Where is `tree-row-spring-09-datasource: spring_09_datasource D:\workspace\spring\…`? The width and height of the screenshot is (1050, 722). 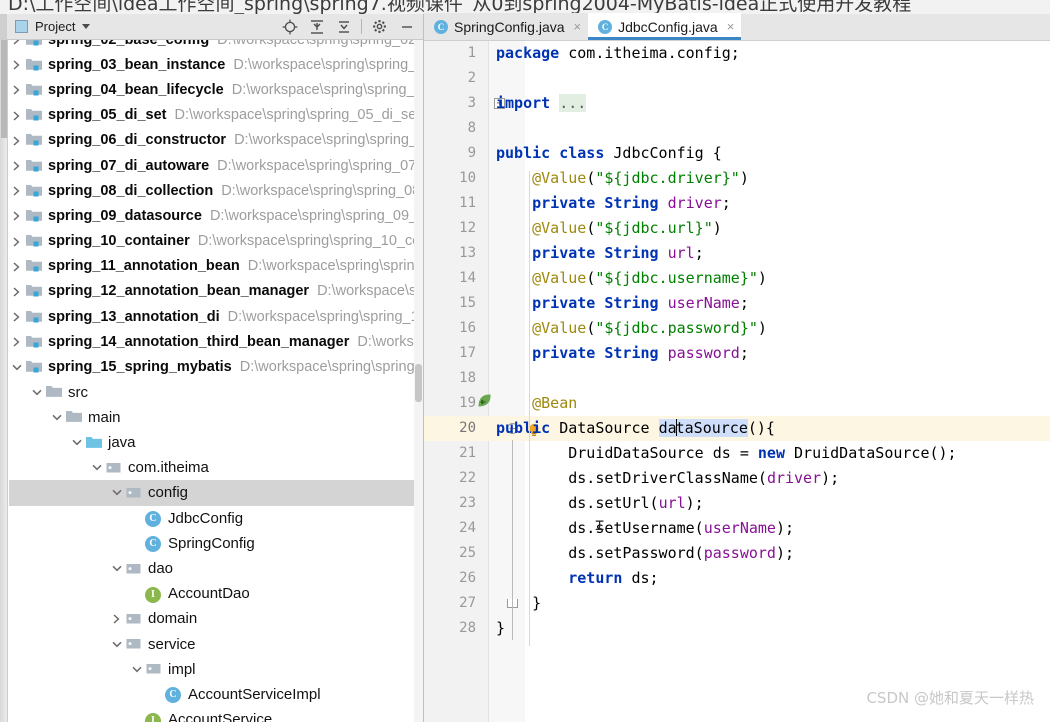 tree-row-spring-09-datasource: spring_09_datasource D:\workspace\spring\… is located at coordinates (212, 215).